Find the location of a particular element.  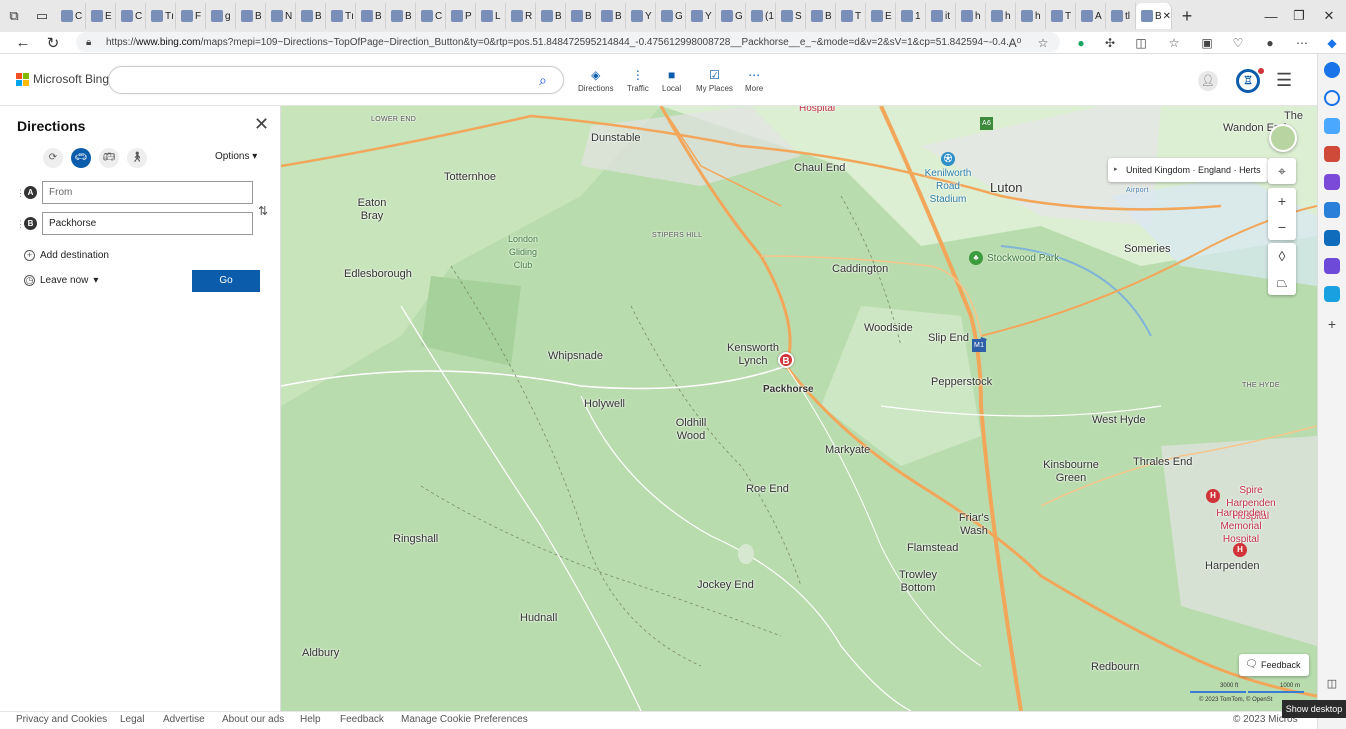

grammarly-icon: ● is located at coordinates (1081, 43).